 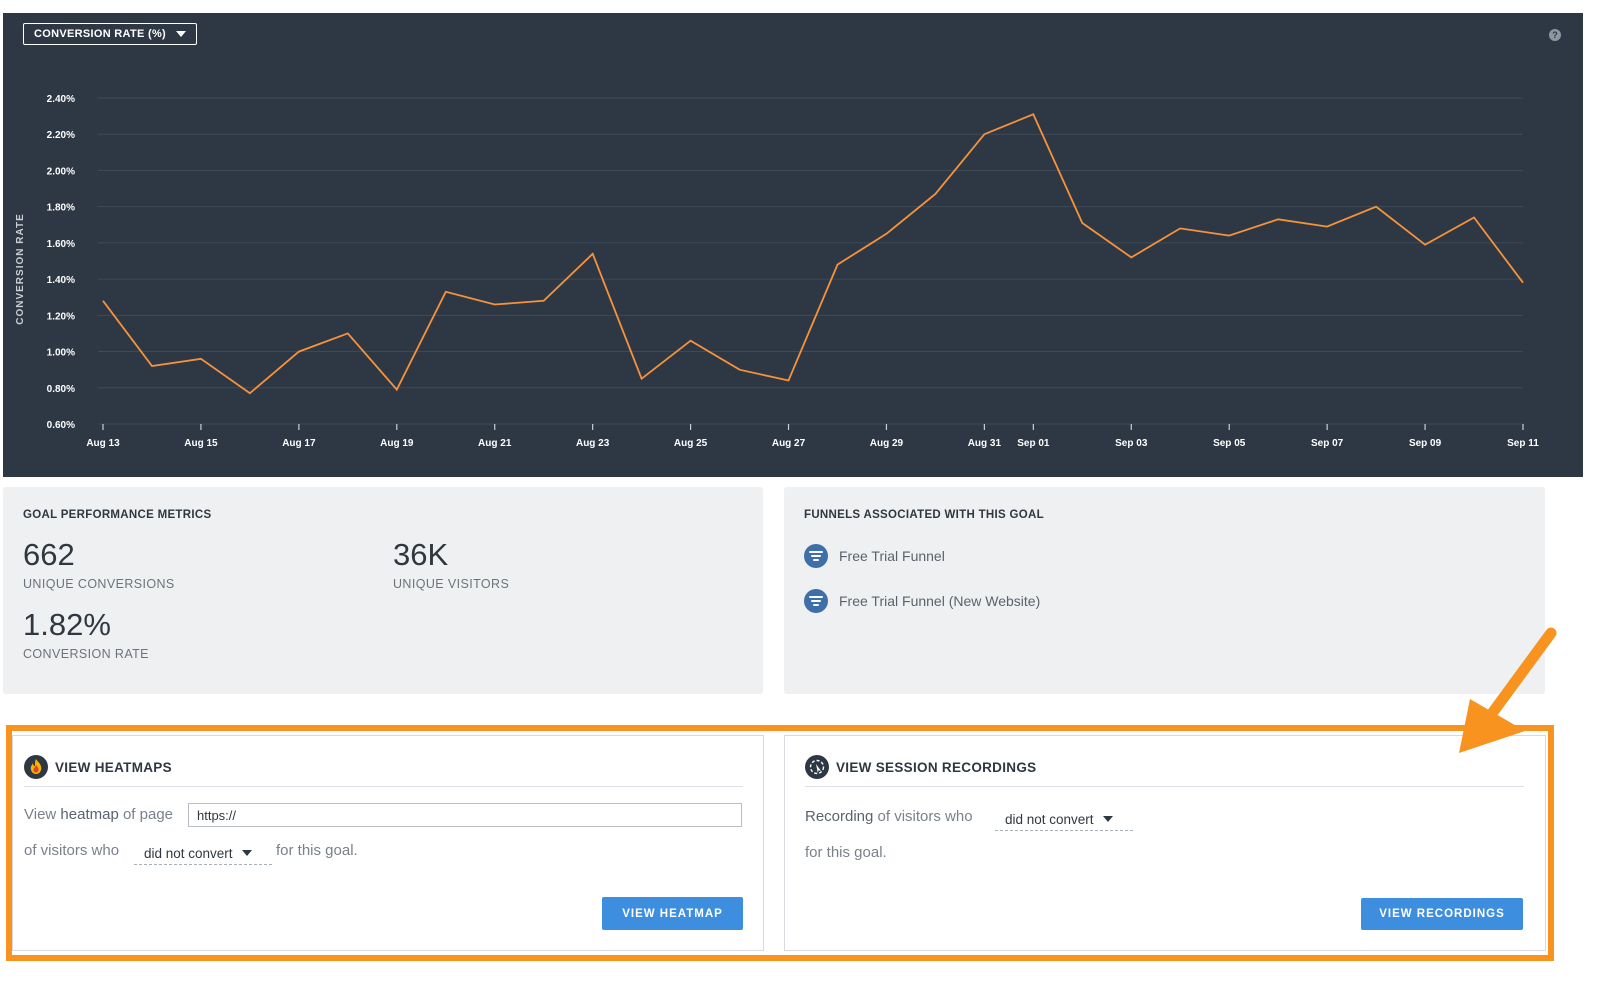 What do you see at coordinates (1555, 35) in the screenshot?
I see `question-icon: ?` at bounding box center [1555, 35].